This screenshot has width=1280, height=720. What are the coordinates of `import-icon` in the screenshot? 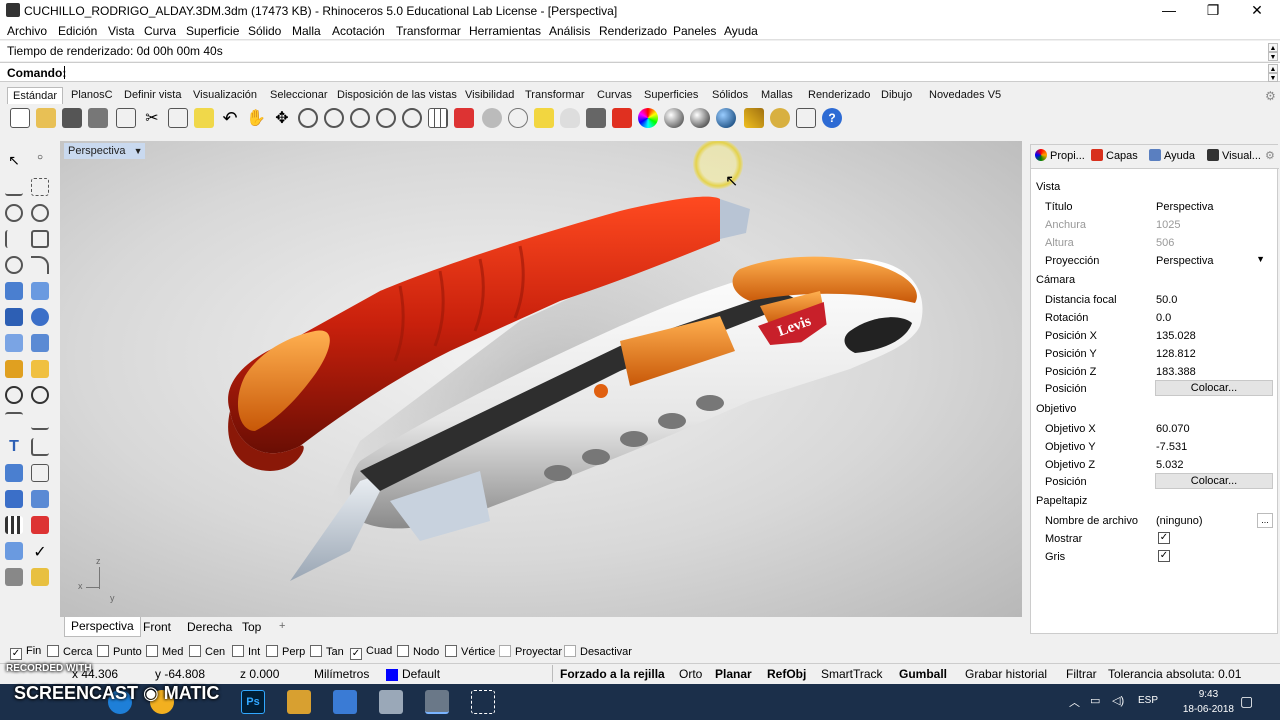 It's located at (126, 118).